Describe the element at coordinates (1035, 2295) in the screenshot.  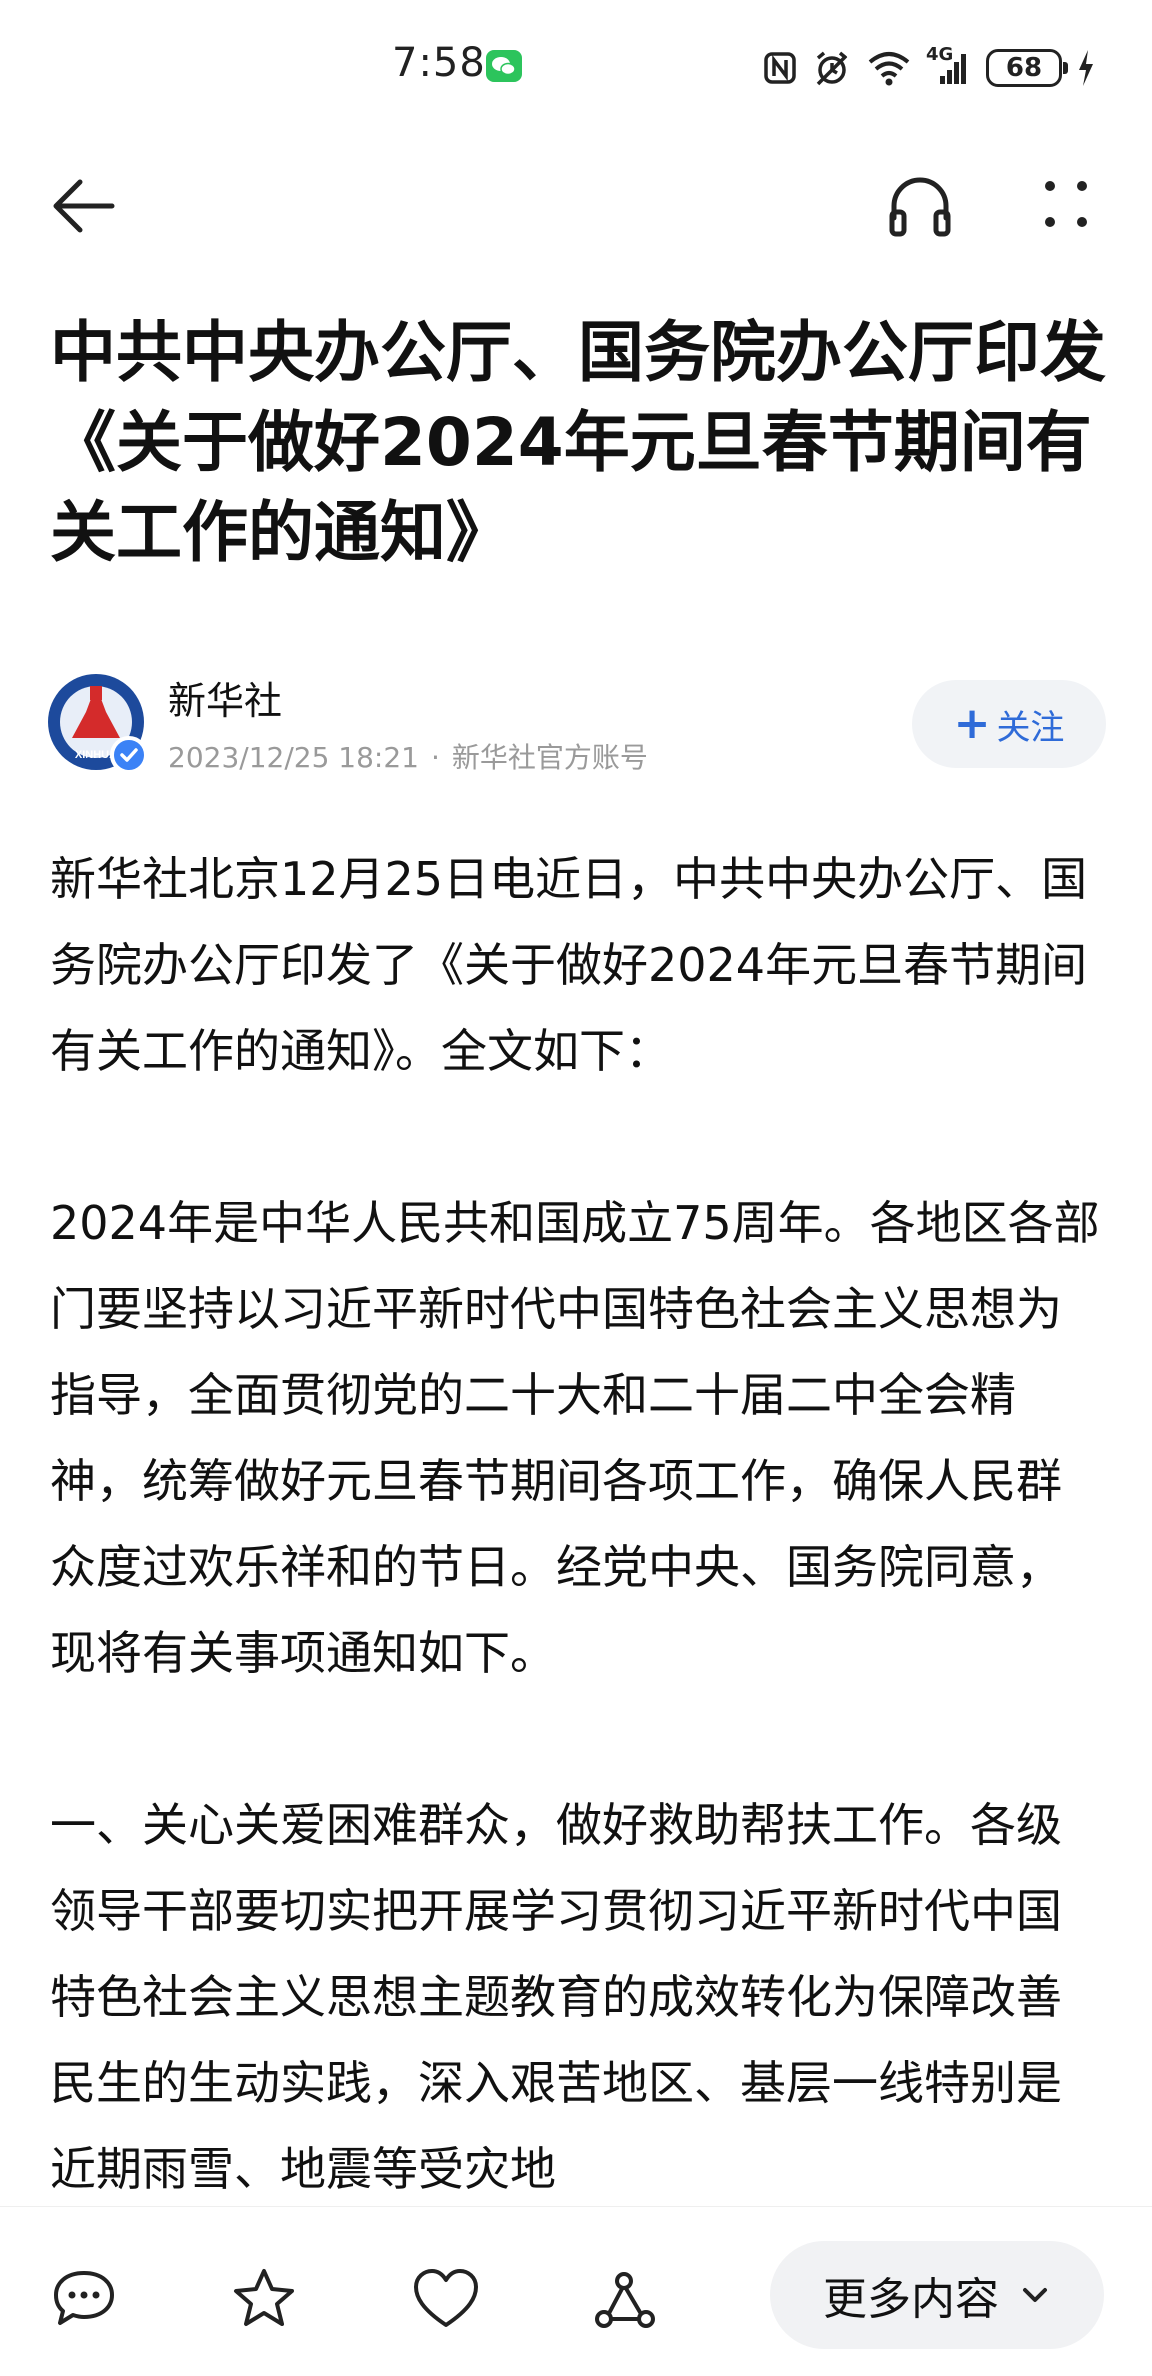
I see `chevron-down-icon` at that location.